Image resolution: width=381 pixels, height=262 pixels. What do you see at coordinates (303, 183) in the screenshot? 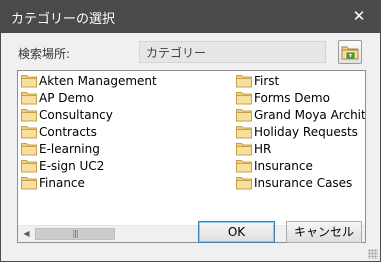
I see `category-label: Insurance Cases` at bounding box center [303, 183].